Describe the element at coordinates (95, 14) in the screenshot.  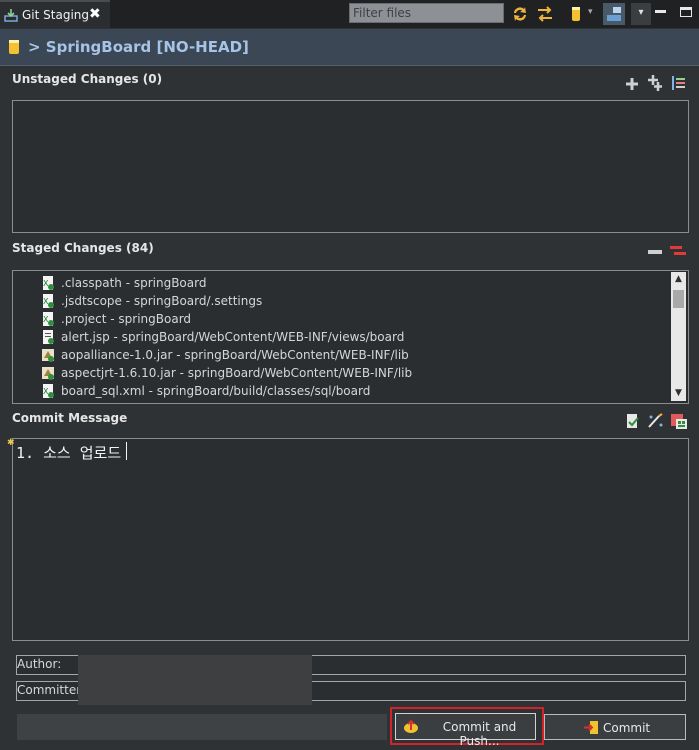
I see `close-tab-icon: ✖` at that location.